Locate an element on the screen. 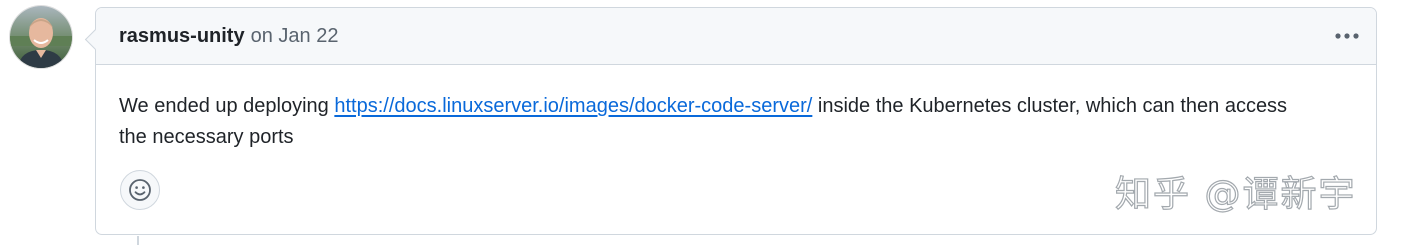 This screenshot has width=1415, height=245. avatar-image is located at coordinates (41, 37).